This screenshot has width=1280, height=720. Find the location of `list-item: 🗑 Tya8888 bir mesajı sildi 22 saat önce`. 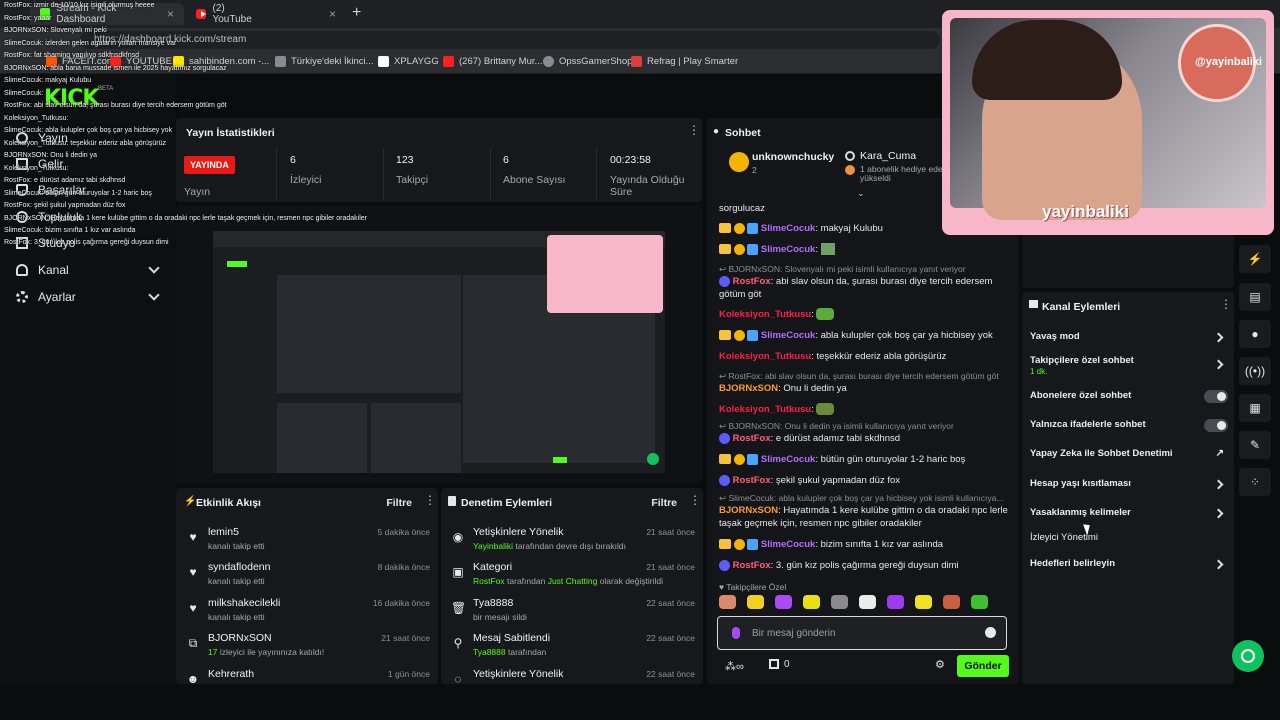

list-item: 🗑 Tya8888 bir mesajı sildi 22 saat önce is located at coordinates (574, 612).